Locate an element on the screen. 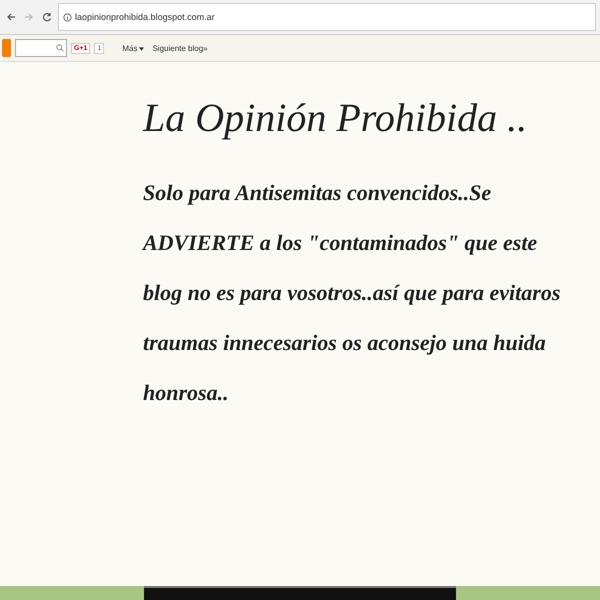 The height and width of the screenshot is (600, 600). reload-button is located at coordinates (47, 17).